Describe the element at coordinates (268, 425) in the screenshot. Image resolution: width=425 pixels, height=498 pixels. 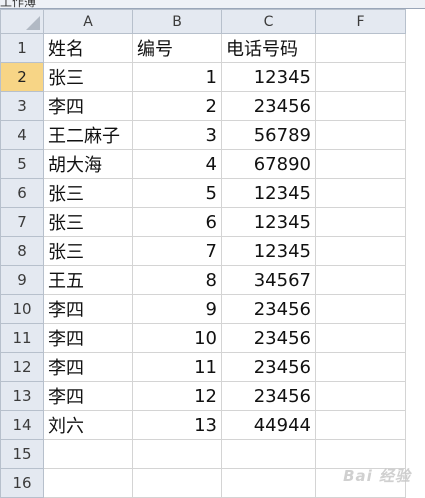
I see `cell-c: 44944` at that location.